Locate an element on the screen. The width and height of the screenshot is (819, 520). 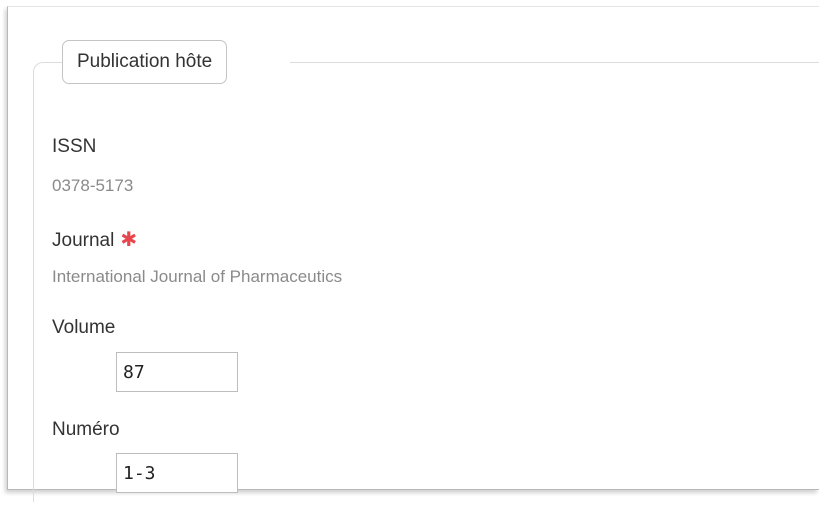
required-asterisk-icon: ✱ is located at coordinates (129, 240).